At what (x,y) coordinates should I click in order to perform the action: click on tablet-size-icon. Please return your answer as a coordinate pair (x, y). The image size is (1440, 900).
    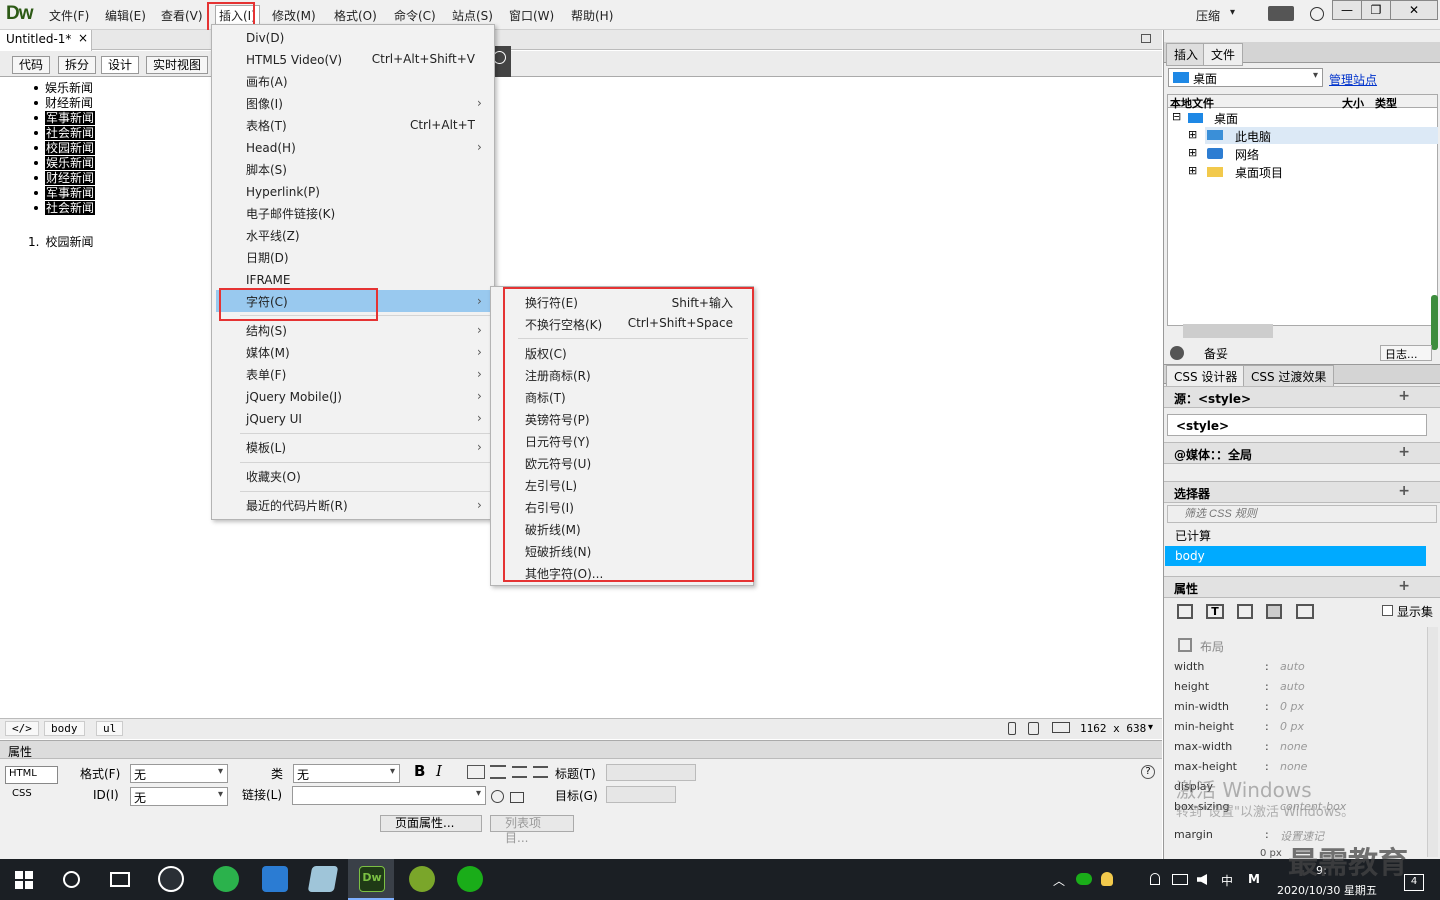
    Looking at the image, I should click on (1033, 728).